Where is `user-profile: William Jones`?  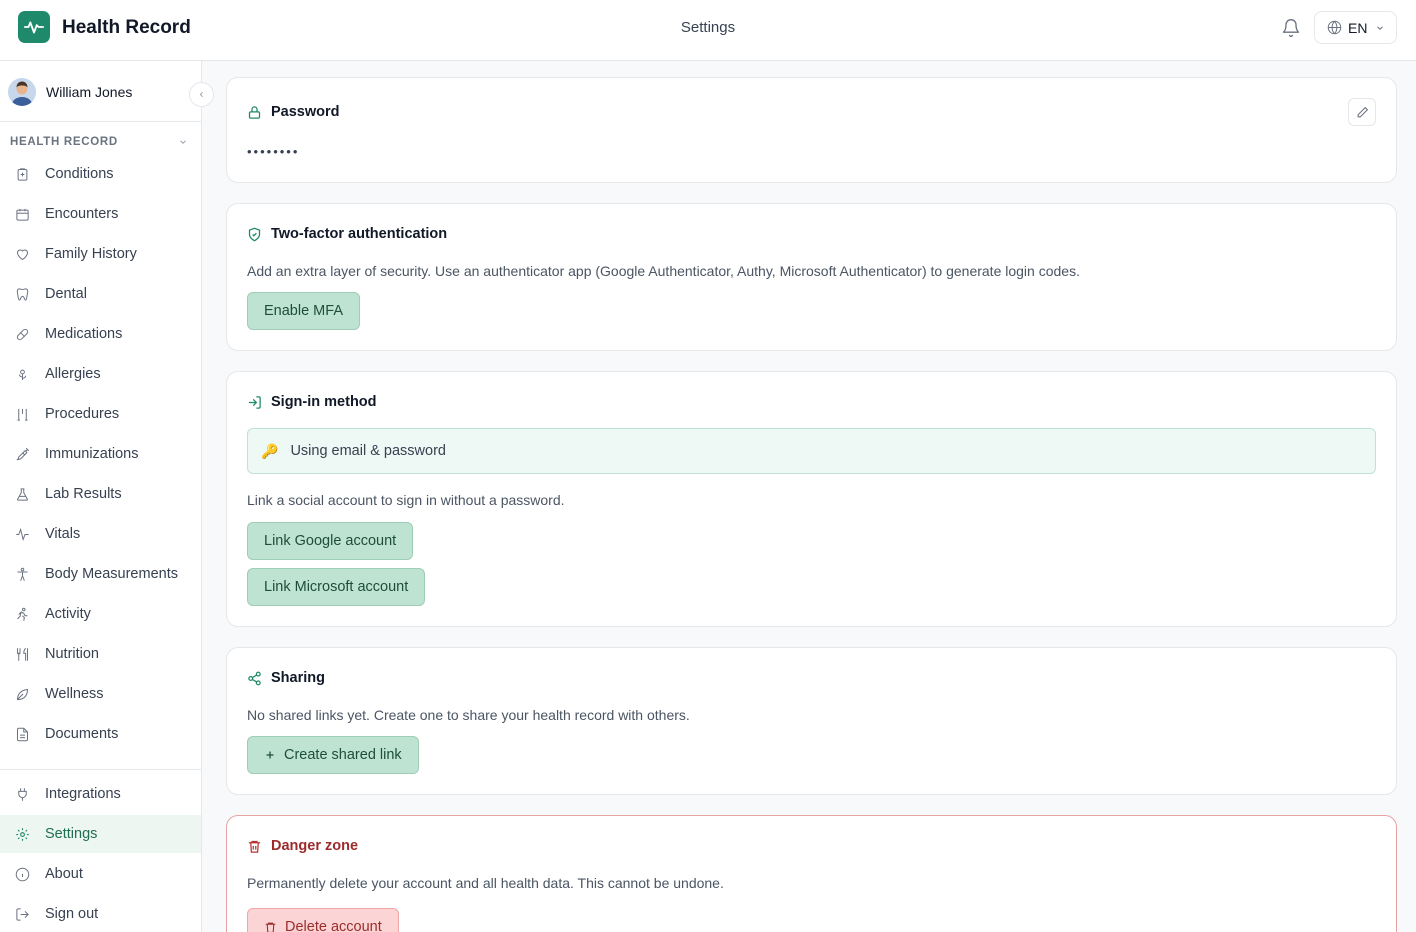 user-profile: William Jones is located at coordinates (70, 92).